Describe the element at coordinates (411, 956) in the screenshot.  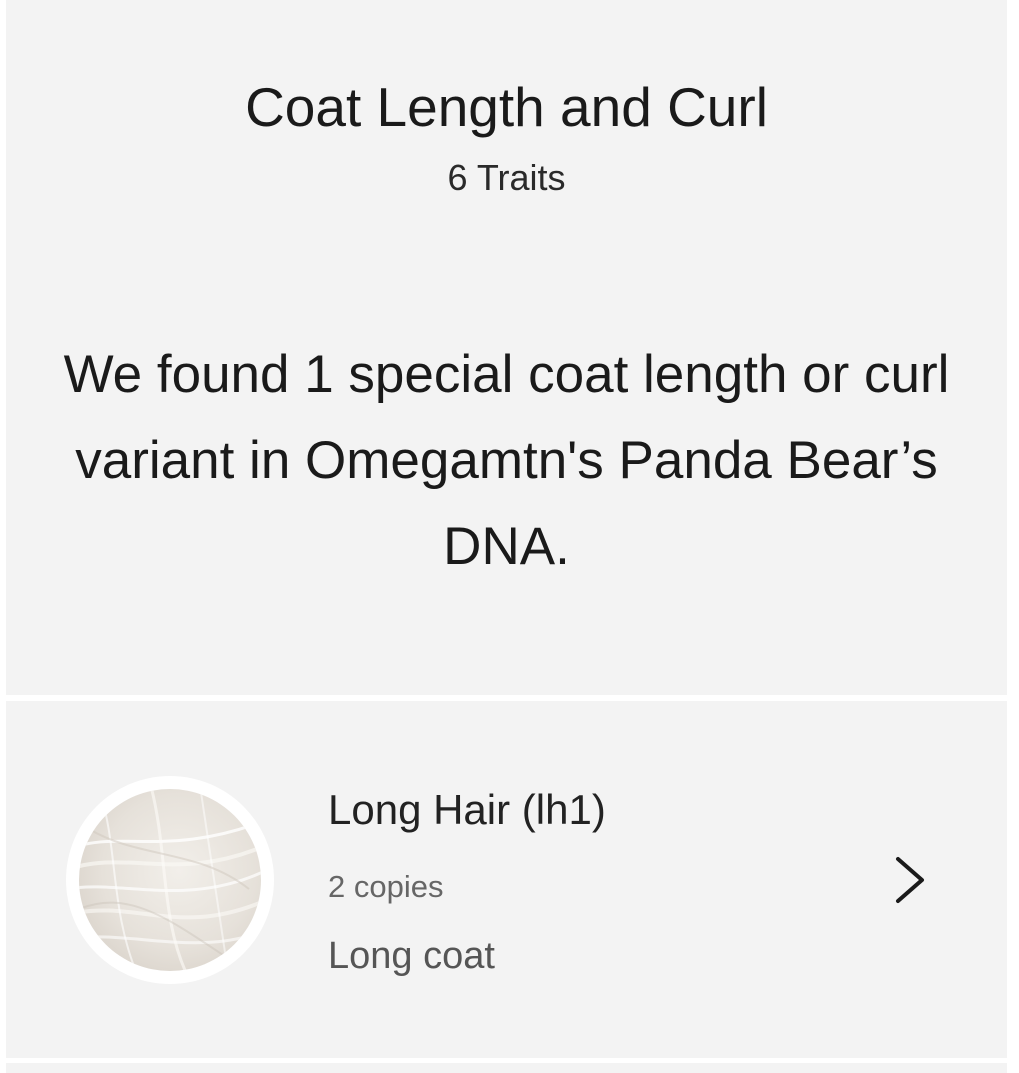
I see `trait-description: Long coat` at that location.